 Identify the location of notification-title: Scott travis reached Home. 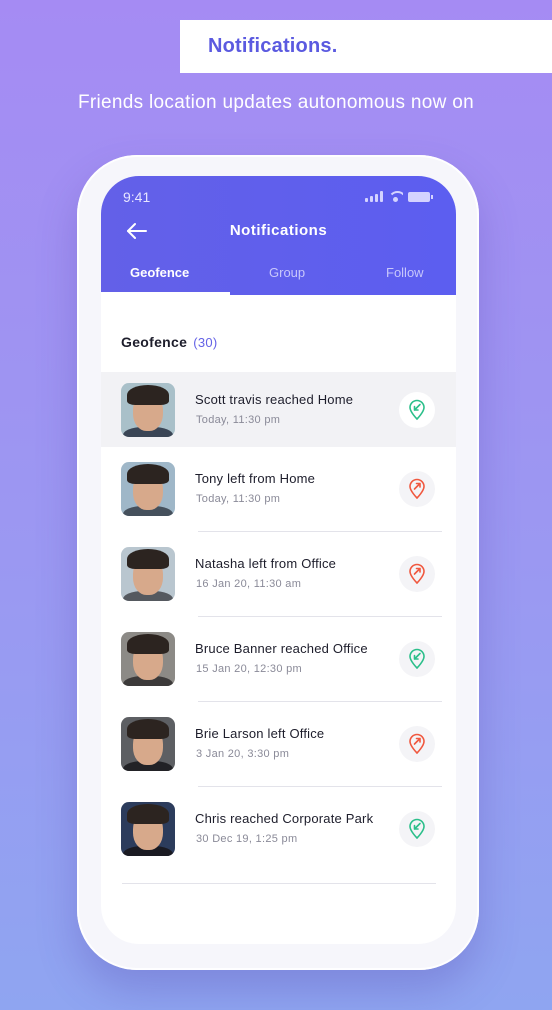
(274, 399).